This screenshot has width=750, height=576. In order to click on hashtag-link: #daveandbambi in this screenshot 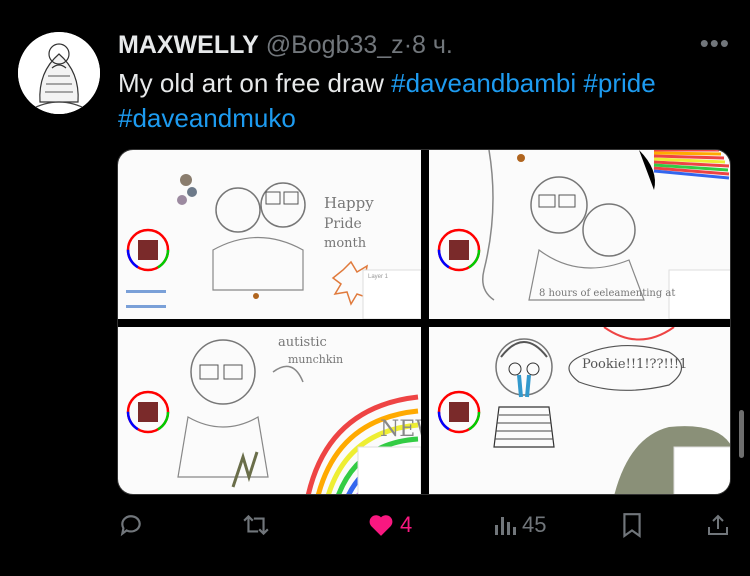, I will do `click(483, 83)`.